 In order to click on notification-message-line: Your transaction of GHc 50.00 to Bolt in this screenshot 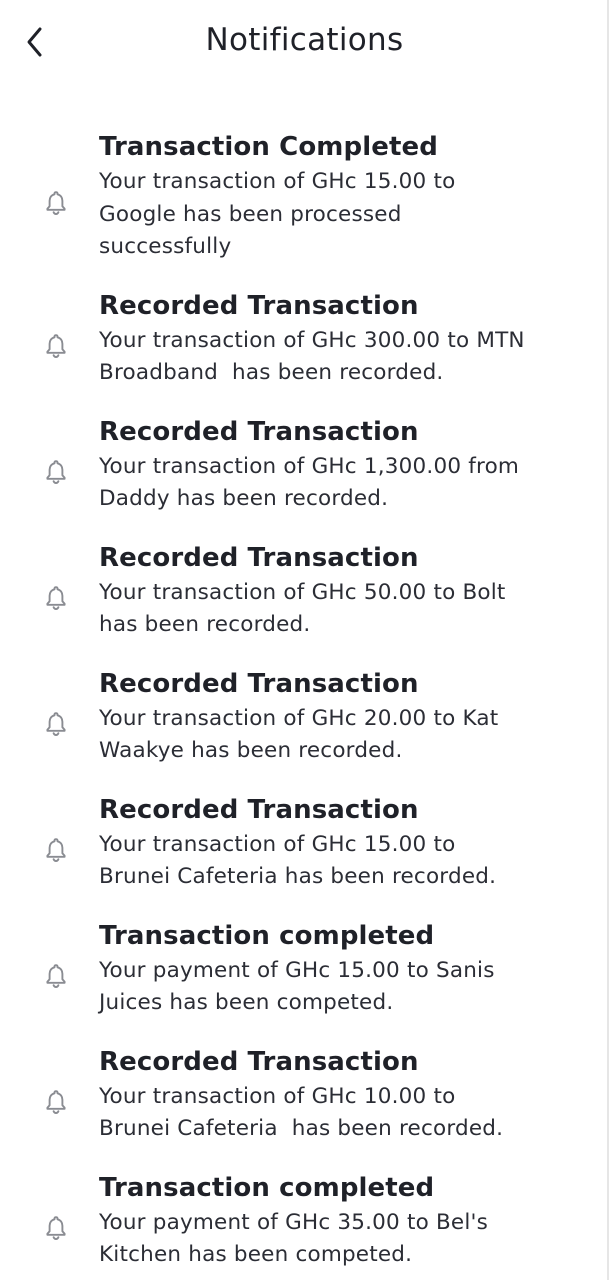, I will do `click(302, 592)`.